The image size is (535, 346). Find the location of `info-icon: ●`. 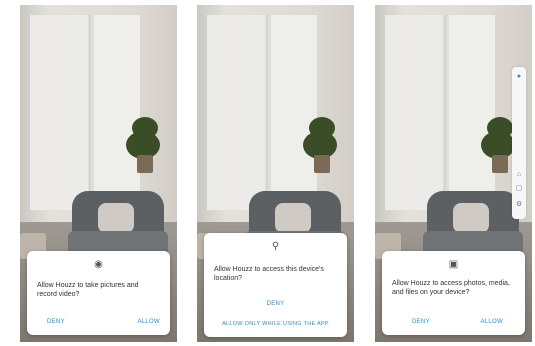

info-icon: ● is located at coordinates (519, 77).